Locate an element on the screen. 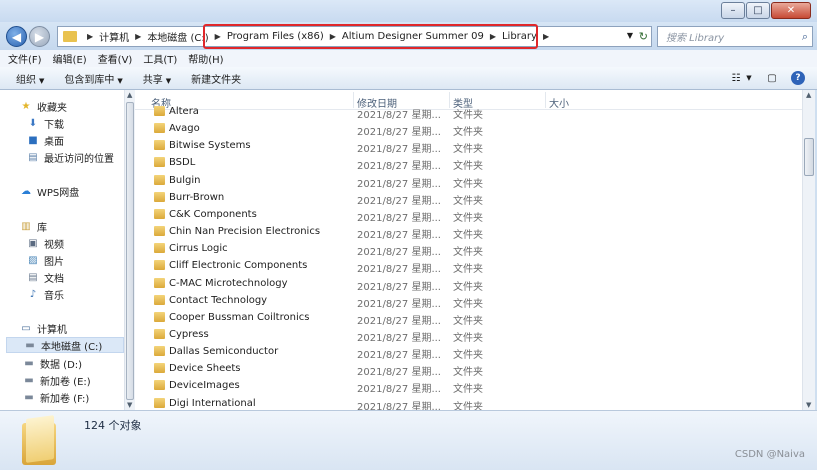 The height and width of the screenshot is (470, 817). watermark: CSDN @Naiva is located at coordinates (769, 454).